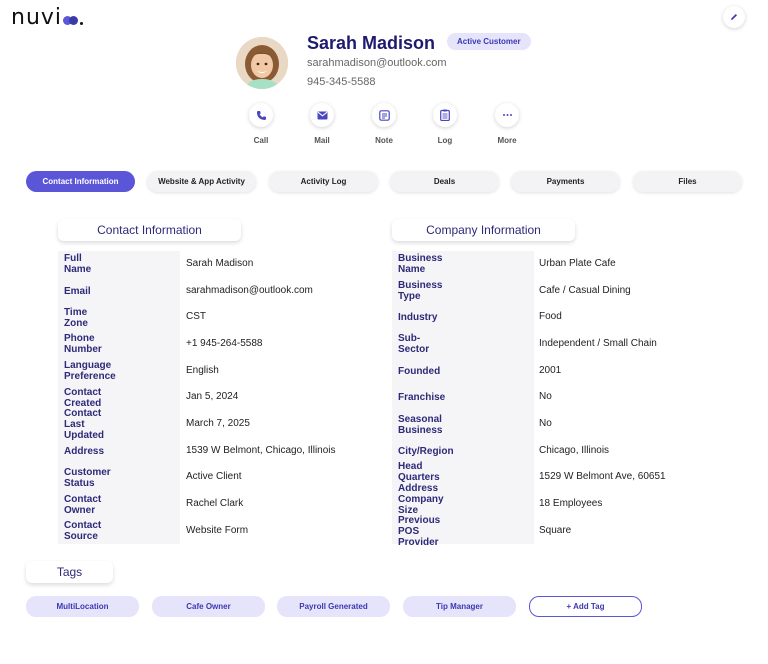 Image resolution: width=768 pixels, height=664 pixels. I want to click on contact-row: Contact Source Website Form, so click(153, 531).